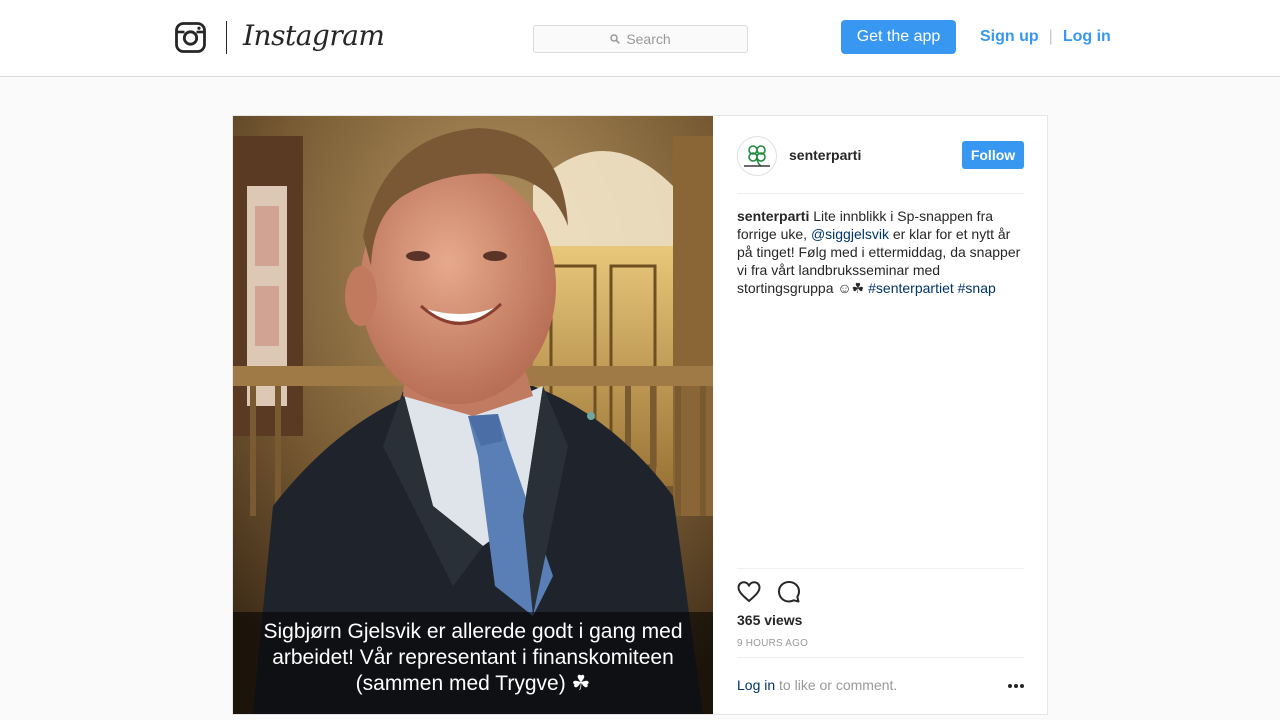  Describe the element at coordinates (898, 37) in the screenshot. I see `get-the-app-button: Get the app` at that location.